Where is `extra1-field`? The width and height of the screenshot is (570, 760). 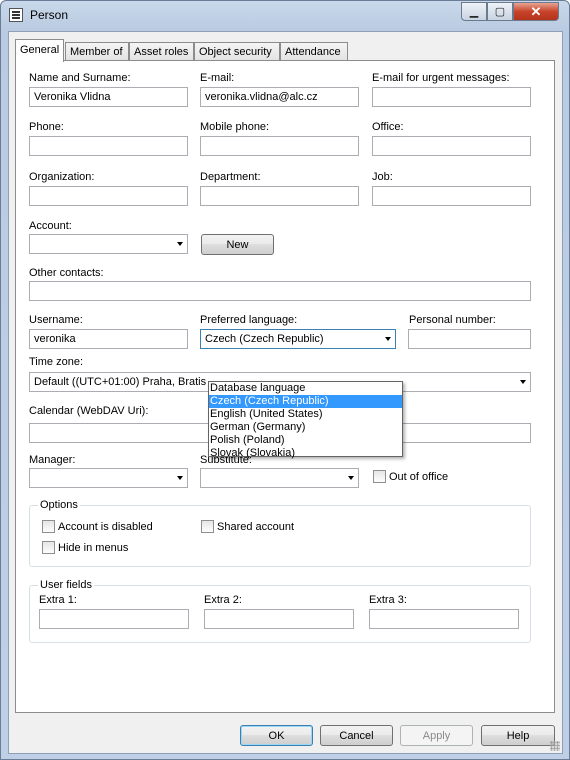 extra1-field is located at coordinates (114, 619).